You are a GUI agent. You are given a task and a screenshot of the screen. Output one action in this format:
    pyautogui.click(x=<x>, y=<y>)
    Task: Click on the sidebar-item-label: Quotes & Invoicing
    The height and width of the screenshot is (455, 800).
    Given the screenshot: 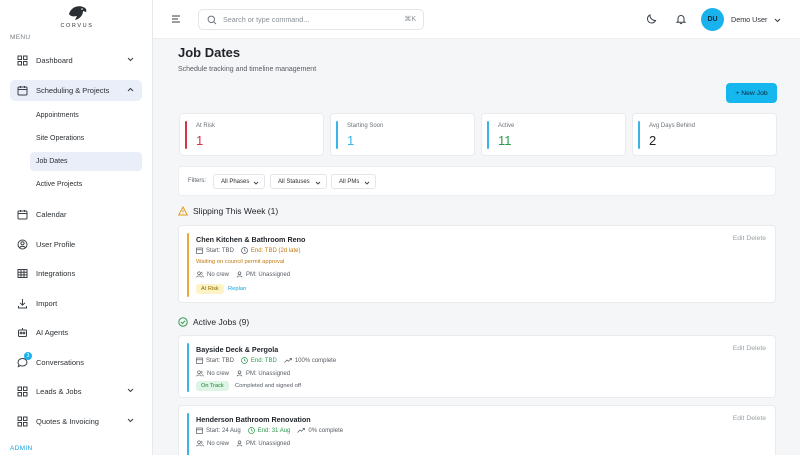 What is the action you would take?
    pyautogui.click(x=67, y=421)
    